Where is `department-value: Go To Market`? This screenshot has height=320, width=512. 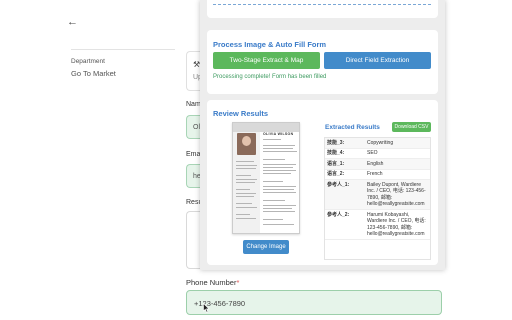
department-value: Go To Market is located at coordinates (93, 73).